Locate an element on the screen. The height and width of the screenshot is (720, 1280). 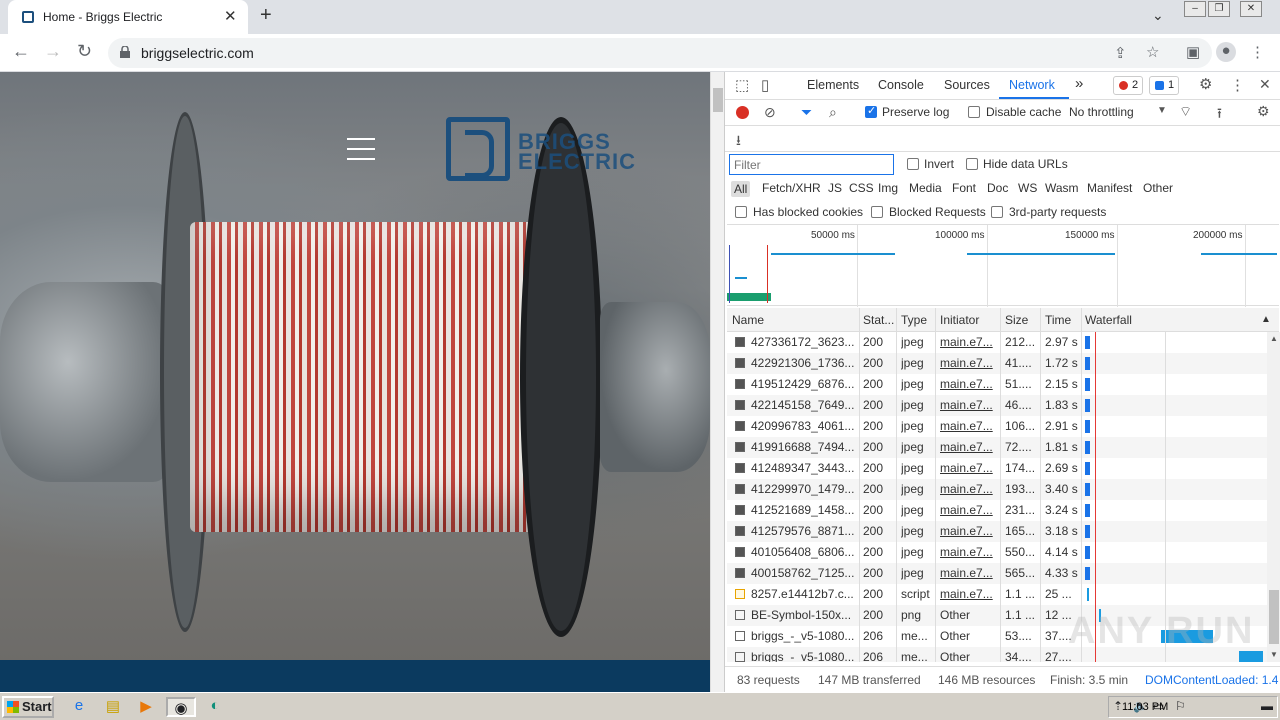
network-overview-timeline: 50000 ms 100000 ms 150000 ms 200000 ms is located at coordinates (1003, 265).